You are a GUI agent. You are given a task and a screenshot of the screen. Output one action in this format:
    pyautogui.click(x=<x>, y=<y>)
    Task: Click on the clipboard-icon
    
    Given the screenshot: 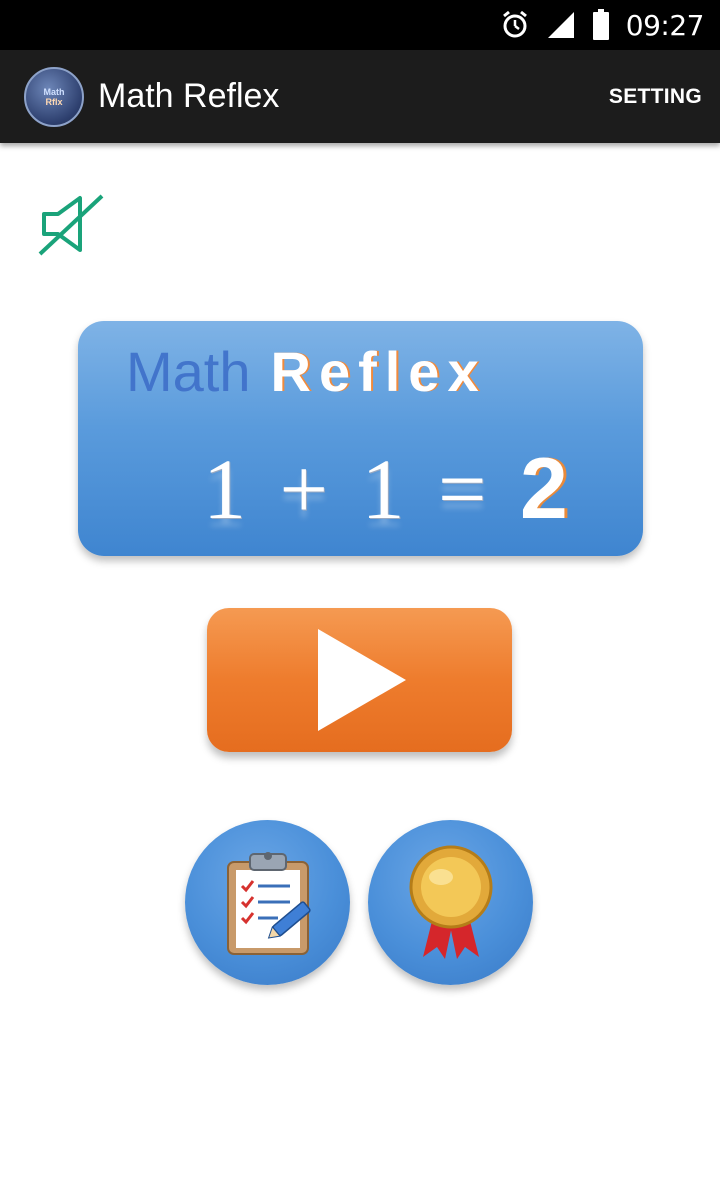 What is the action you would take?
    pyautogui.click(x=268, y=903)
    